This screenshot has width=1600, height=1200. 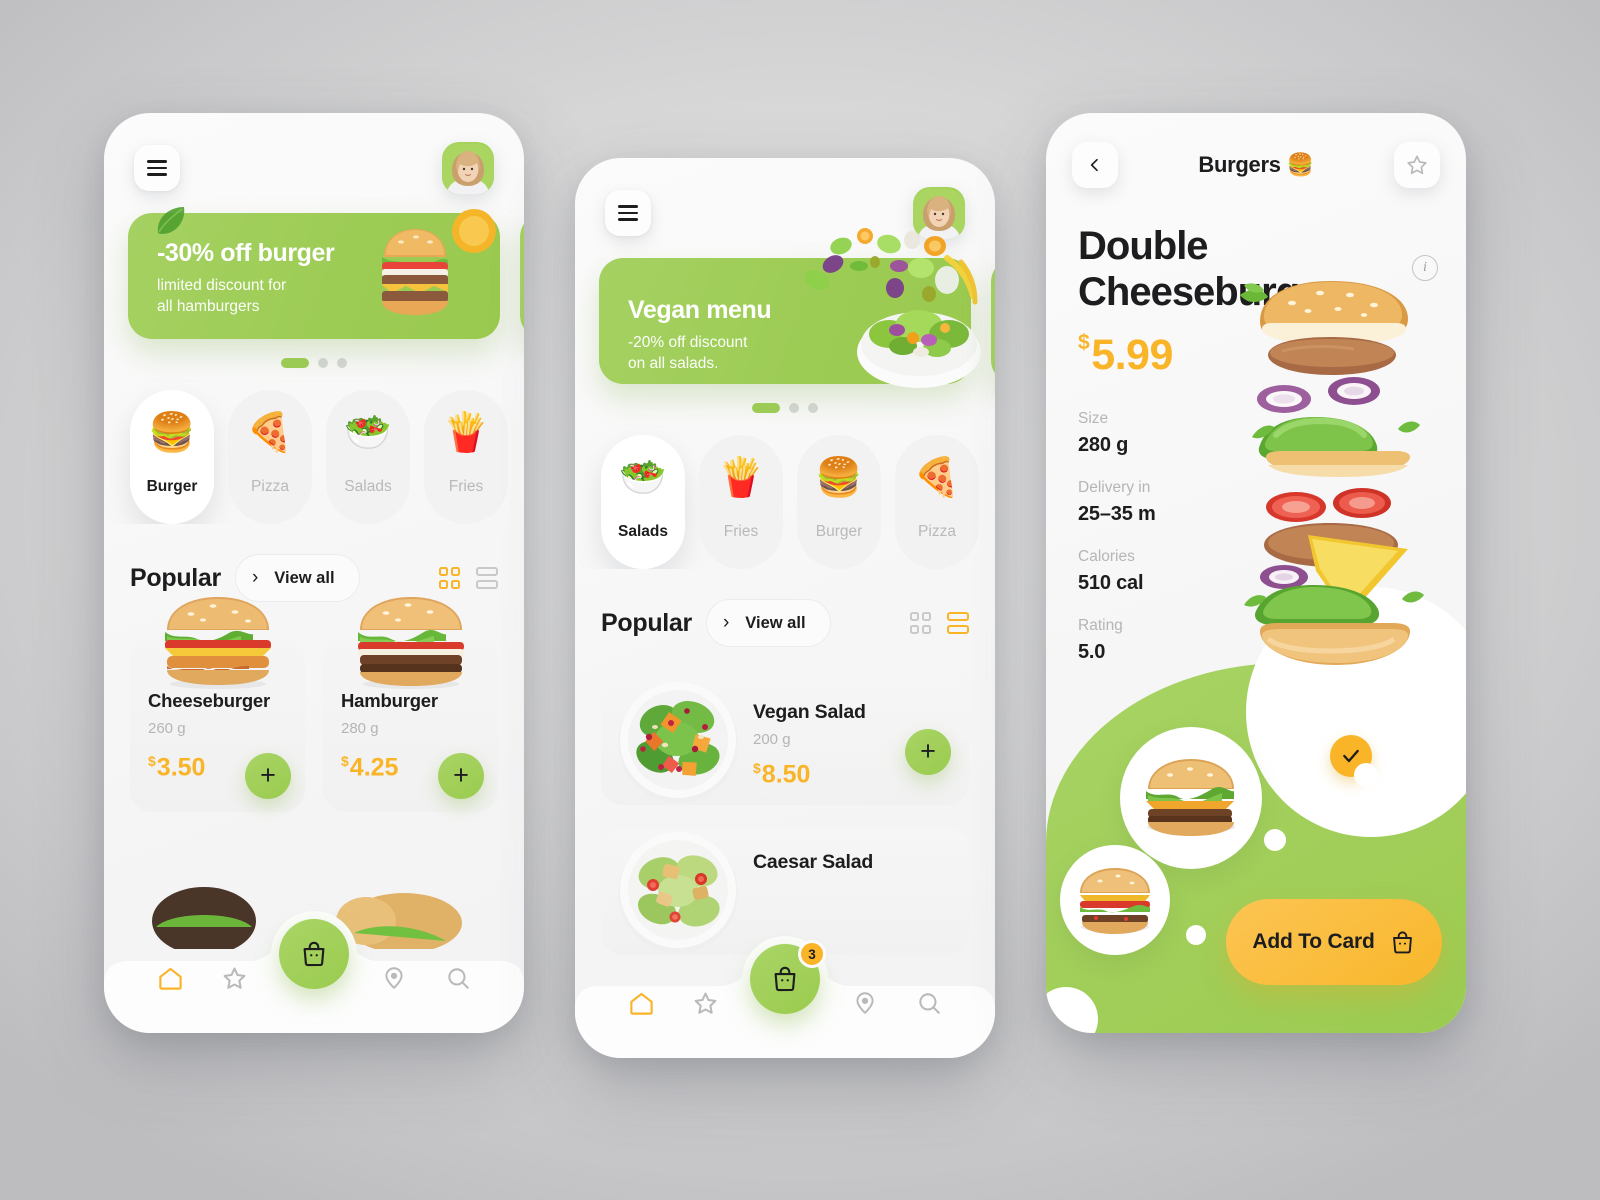 What do you see at coordinates (741, 478) in the screenshot?
I see `fries-icon: 🍟` at bounding box center [741, 478].